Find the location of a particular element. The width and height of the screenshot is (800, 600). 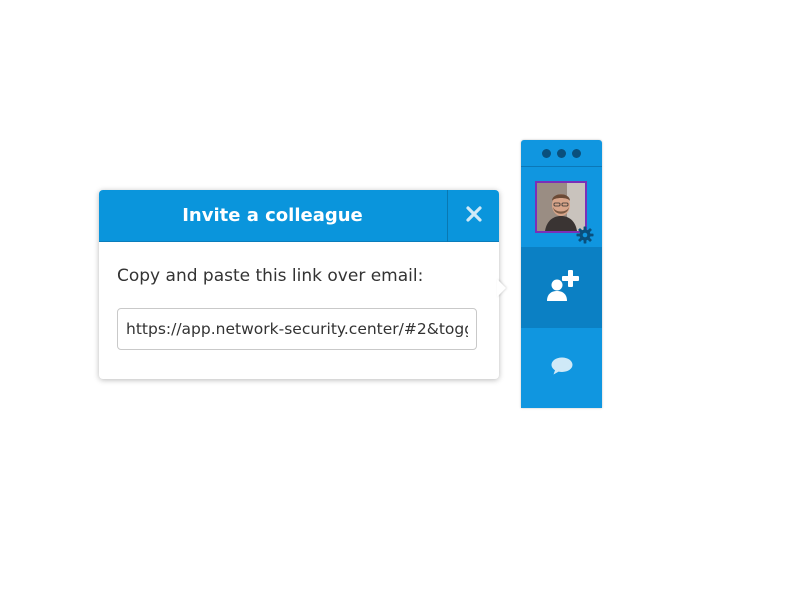

popover-arrow is located at coordinates (501, 288).